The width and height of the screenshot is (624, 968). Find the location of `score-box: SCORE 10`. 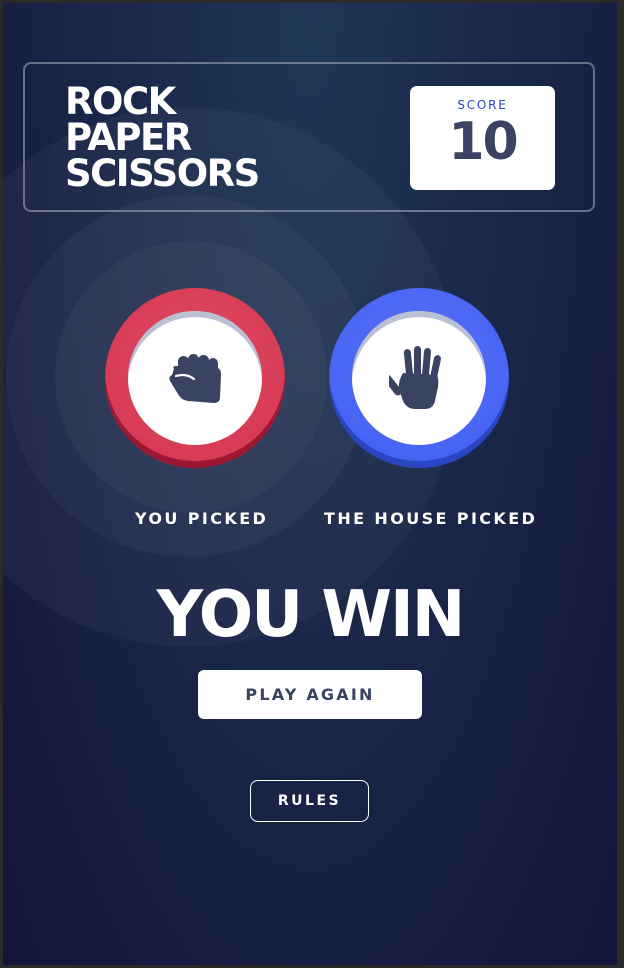

score-box: SCORE 10 is located at coordinates (482, 138).